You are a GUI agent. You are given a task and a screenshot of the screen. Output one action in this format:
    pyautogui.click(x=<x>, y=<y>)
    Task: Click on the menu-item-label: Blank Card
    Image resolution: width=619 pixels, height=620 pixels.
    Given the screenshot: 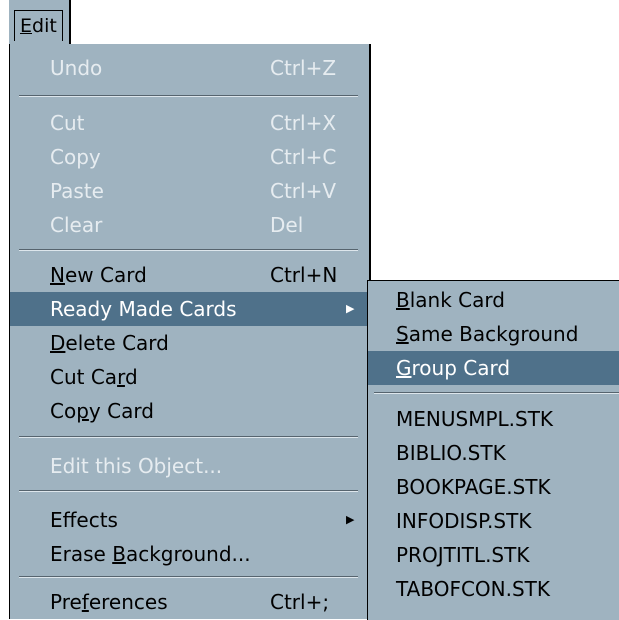 What is the action you would take?
    pyautogui.click(x=450, y=300)
    